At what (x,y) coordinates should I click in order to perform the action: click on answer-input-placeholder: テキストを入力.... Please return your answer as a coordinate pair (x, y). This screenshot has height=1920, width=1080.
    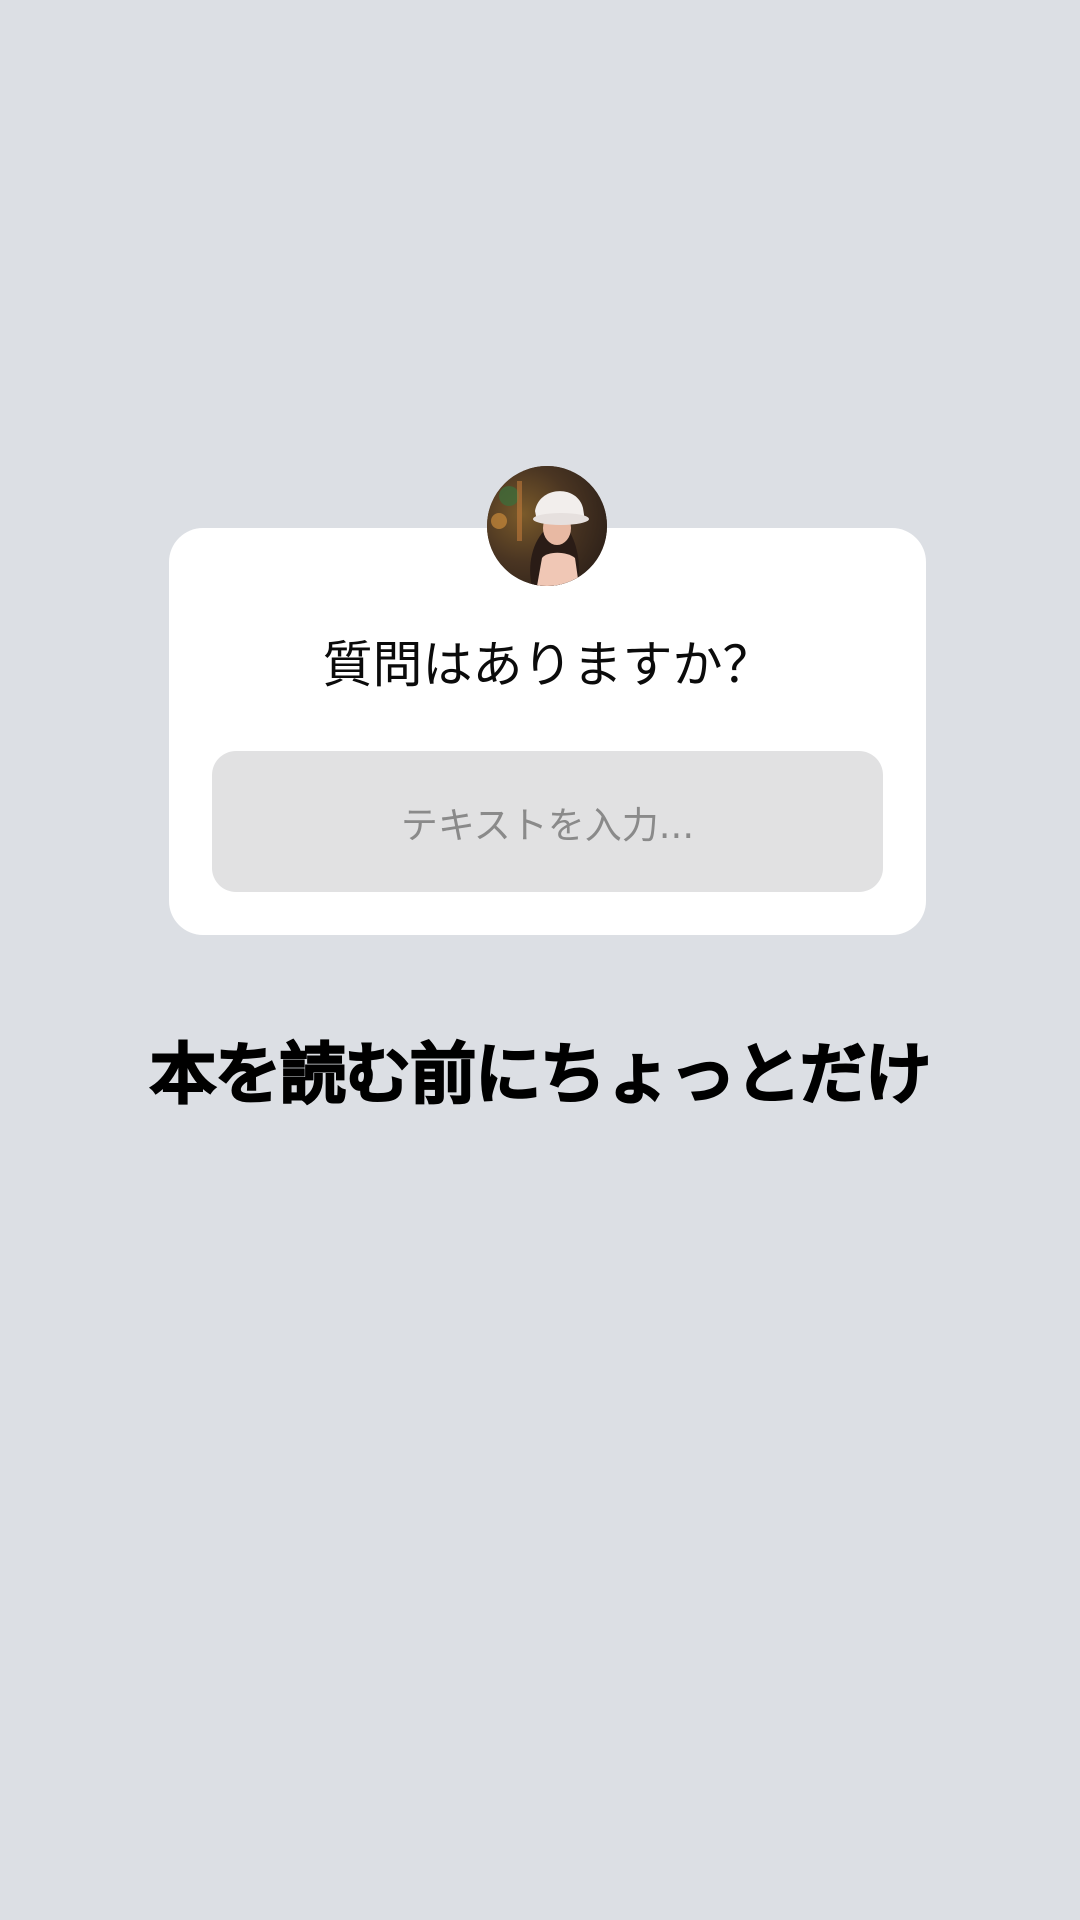
    Looking at the image, I should click on (547, 825).